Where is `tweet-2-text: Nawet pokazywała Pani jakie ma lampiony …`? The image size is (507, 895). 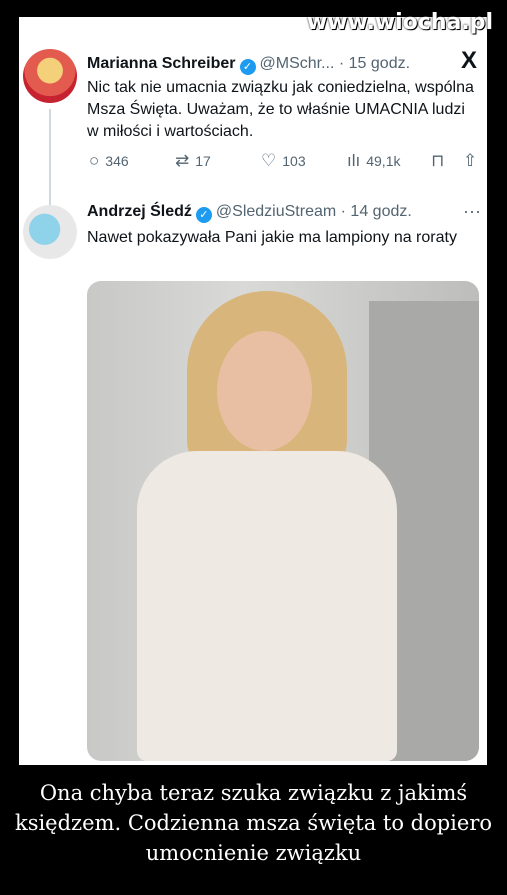
tweet-2-text: Nawet pokazywała Pani jakie ma lampiony … is located at coordinates (272, 237).